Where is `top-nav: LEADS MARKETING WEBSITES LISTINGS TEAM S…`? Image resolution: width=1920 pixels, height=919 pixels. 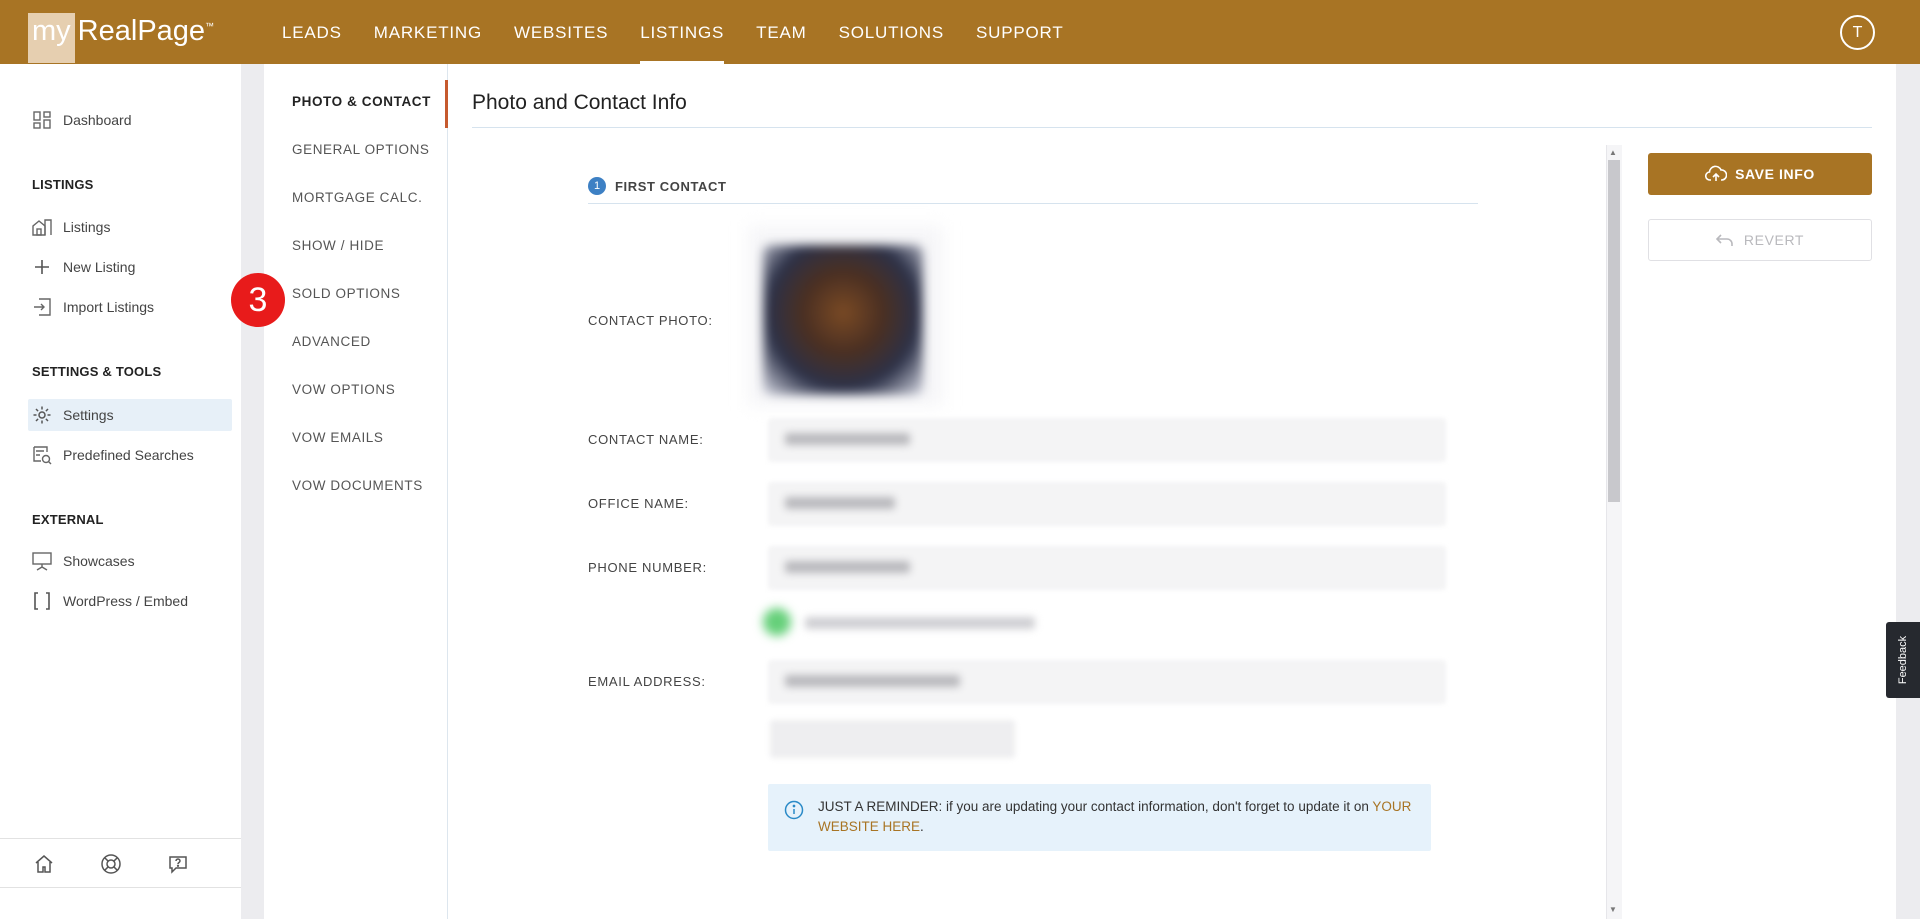
top-nav: LEADS MARKETING WEBSITES LISTINGS TEAM S… is located at coordinates (673, 32).